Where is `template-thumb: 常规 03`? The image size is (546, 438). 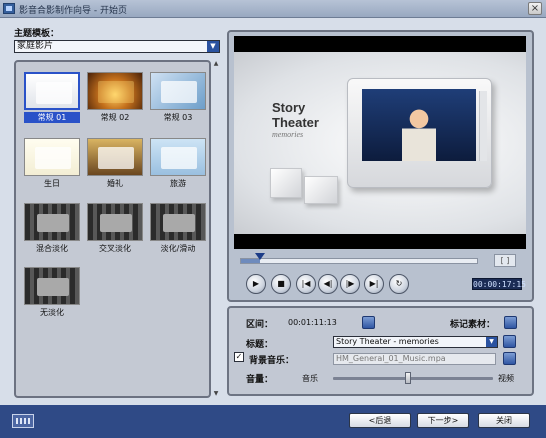
template-thumb: 常规 03 is located at coordinates (178, 97).